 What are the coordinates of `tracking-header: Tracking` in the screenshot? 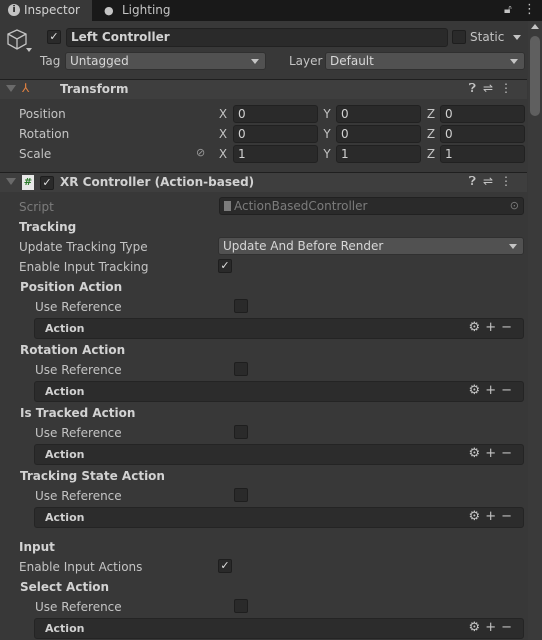 It's located at (48, 227).